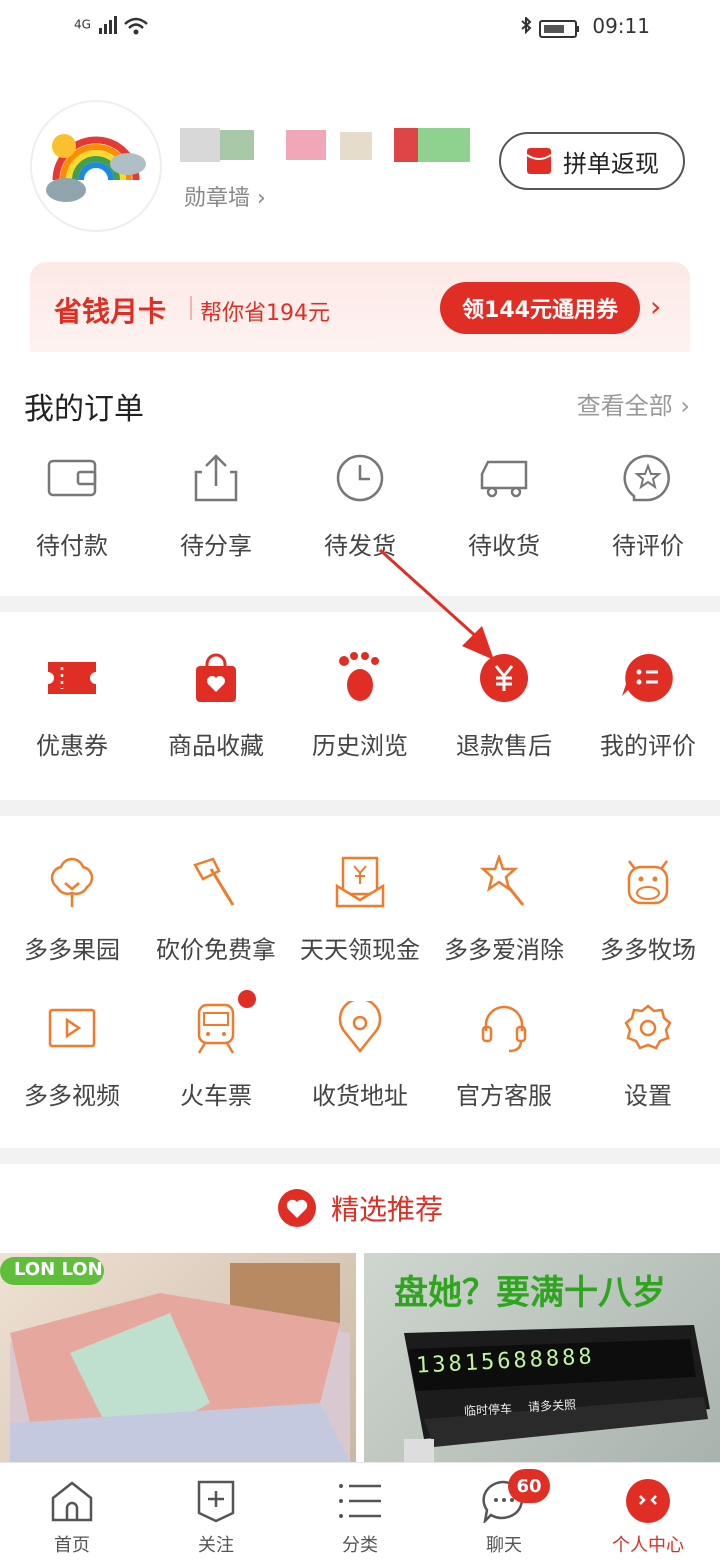 This screenshot has width=720, height=1560. Describe the element at coordinates (529, 1486) in the screenshot. I see `chat-unread-badge: 60` at that location.